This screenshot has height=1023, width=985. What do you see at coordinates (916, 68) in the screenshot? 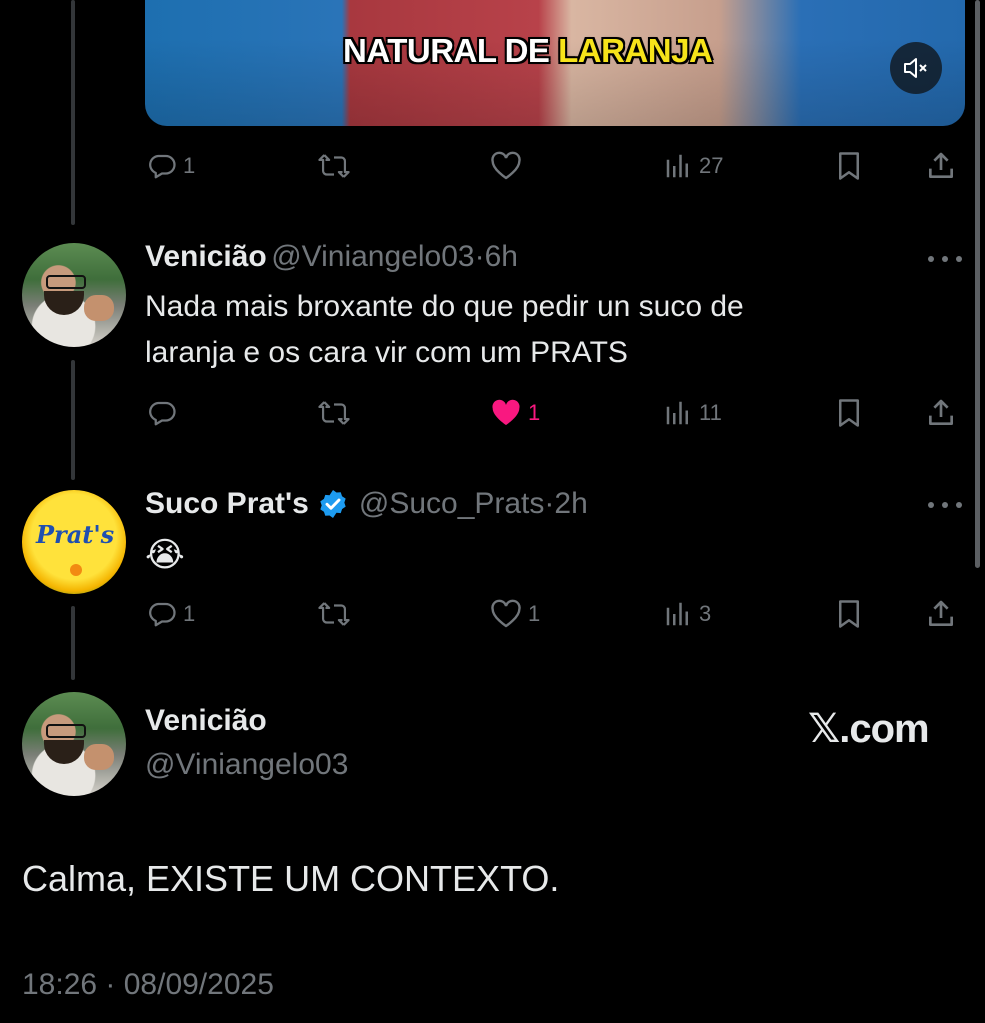
I see `mute-icon` at bounding box center [916, 68].